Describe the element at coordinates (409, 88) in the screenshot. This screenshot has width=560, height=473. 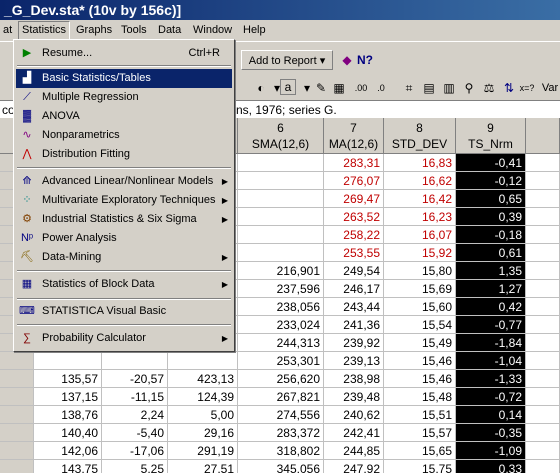
I see `columns-icon: ⌗` at that location.